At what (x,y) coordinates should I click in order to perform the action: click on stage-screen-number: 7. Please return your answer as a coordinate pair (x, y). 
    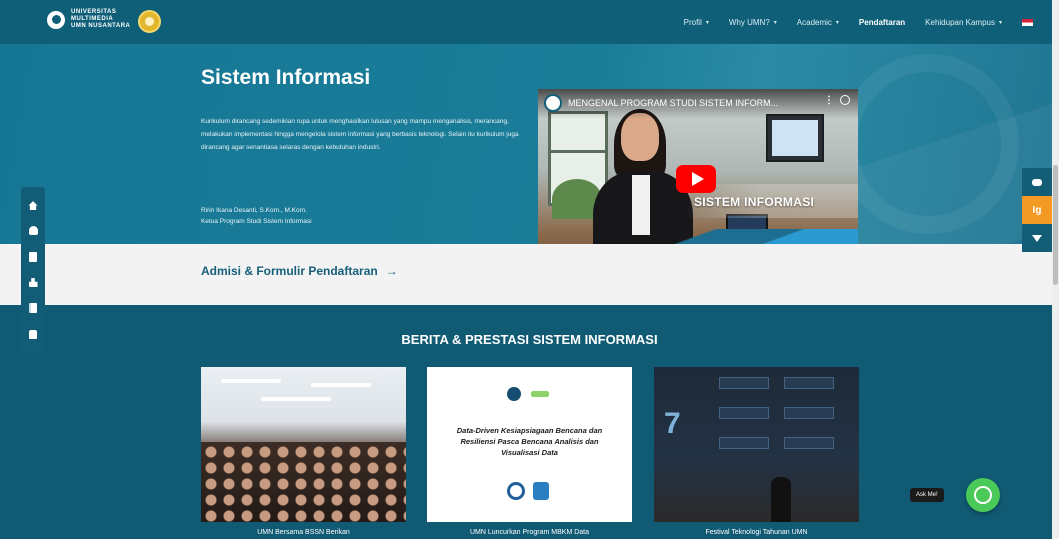
    Looking at the image, I should click on (672, 423).